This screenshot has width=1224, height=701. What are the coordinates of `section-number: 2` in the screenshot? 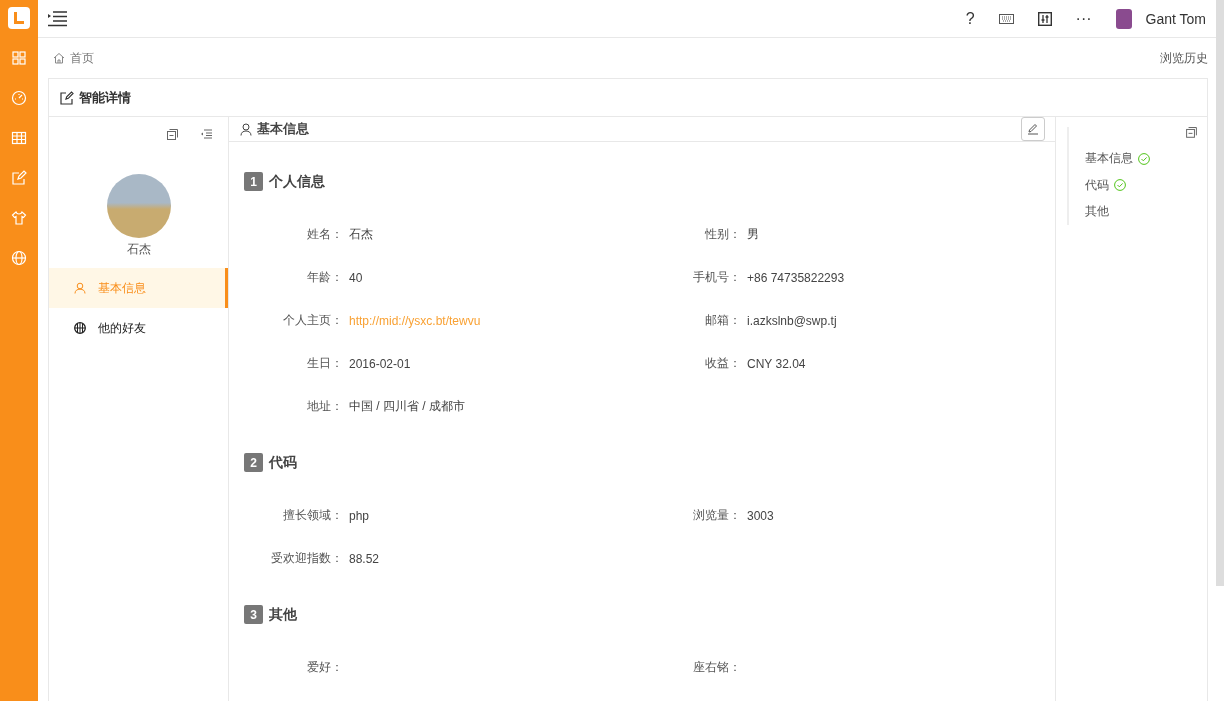 It's located at (253, 462).